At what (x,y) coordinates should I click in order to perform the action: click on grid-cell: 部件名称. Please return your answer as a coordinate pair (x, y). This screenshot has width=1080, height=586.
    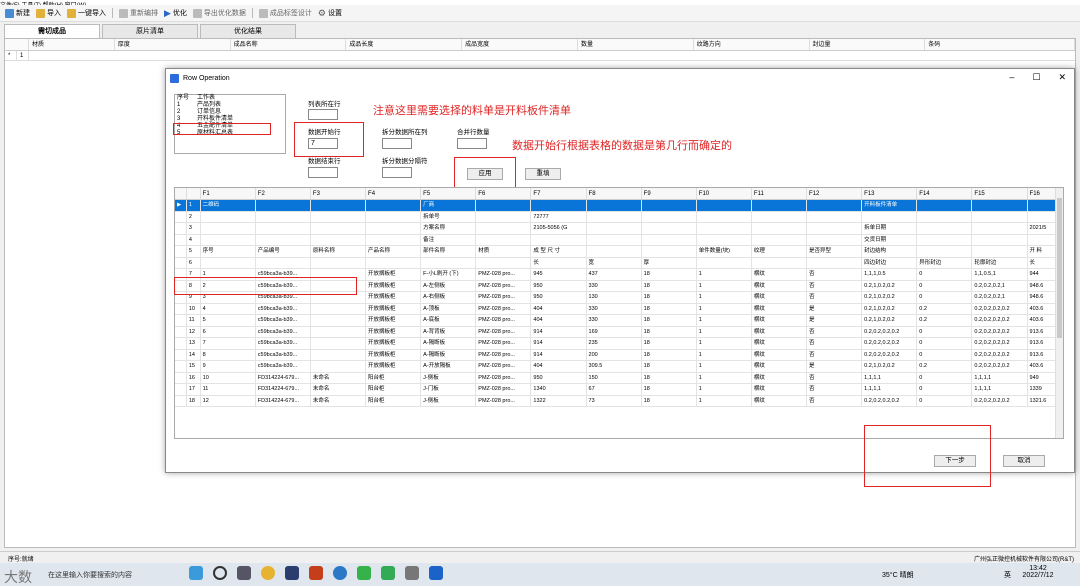
    Looking at the image, I should click on (449, 251).